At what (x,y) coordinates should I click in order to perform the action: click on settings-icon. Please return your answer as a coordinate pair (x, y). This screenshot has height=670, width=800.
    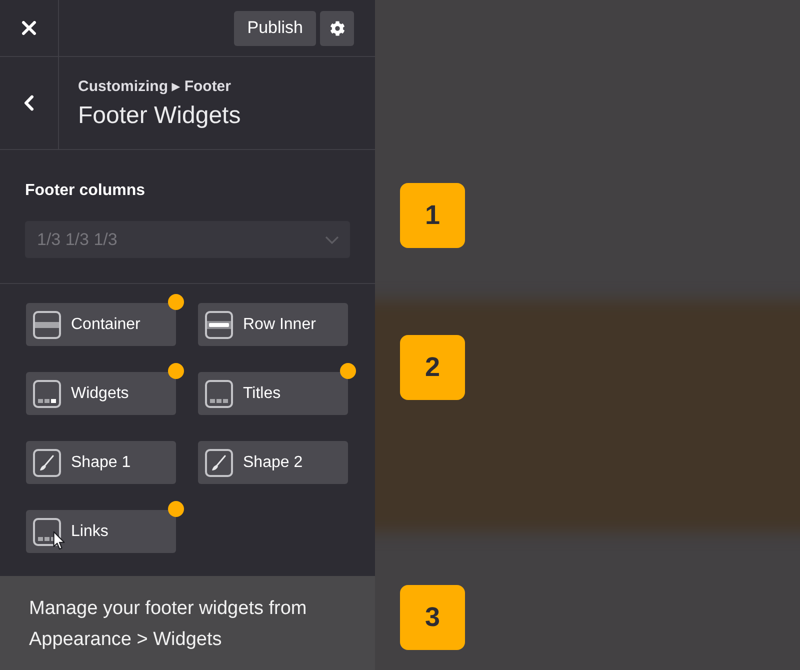
    Looking at the image, I should click on (337, 28).